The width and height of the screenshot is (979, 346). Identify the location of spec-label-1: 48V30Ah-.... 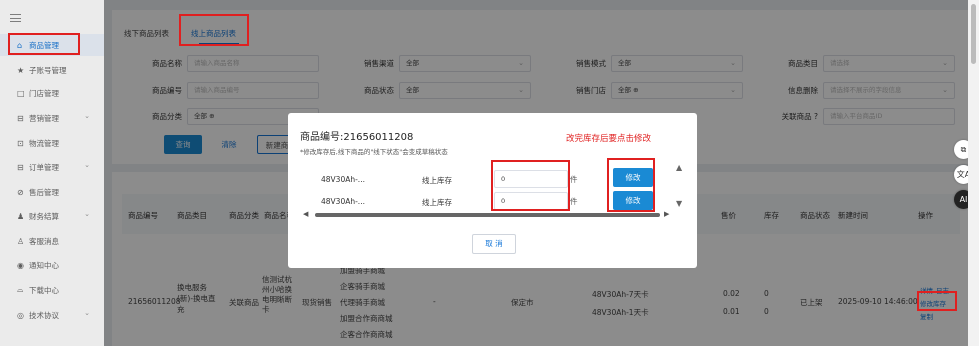
(343, 179).